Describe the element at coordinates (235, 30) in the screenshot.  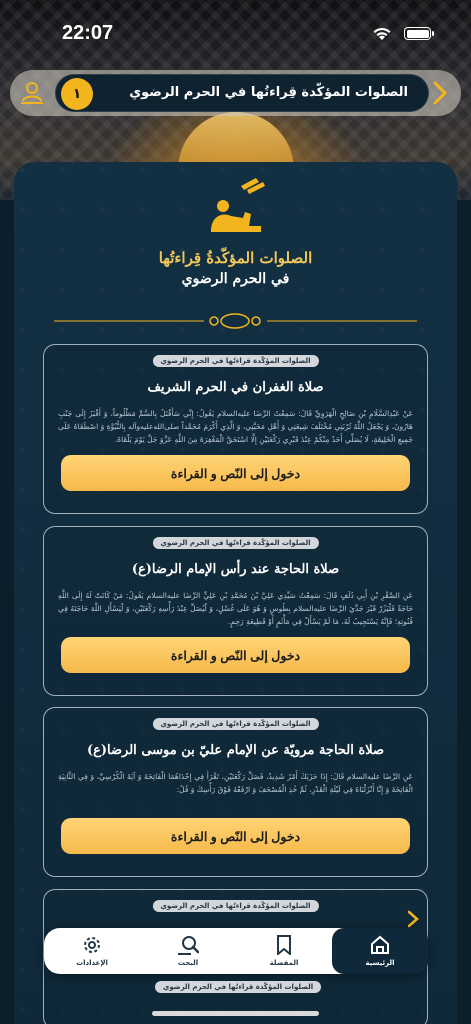
I see `status-bar: 22:07` at that location.